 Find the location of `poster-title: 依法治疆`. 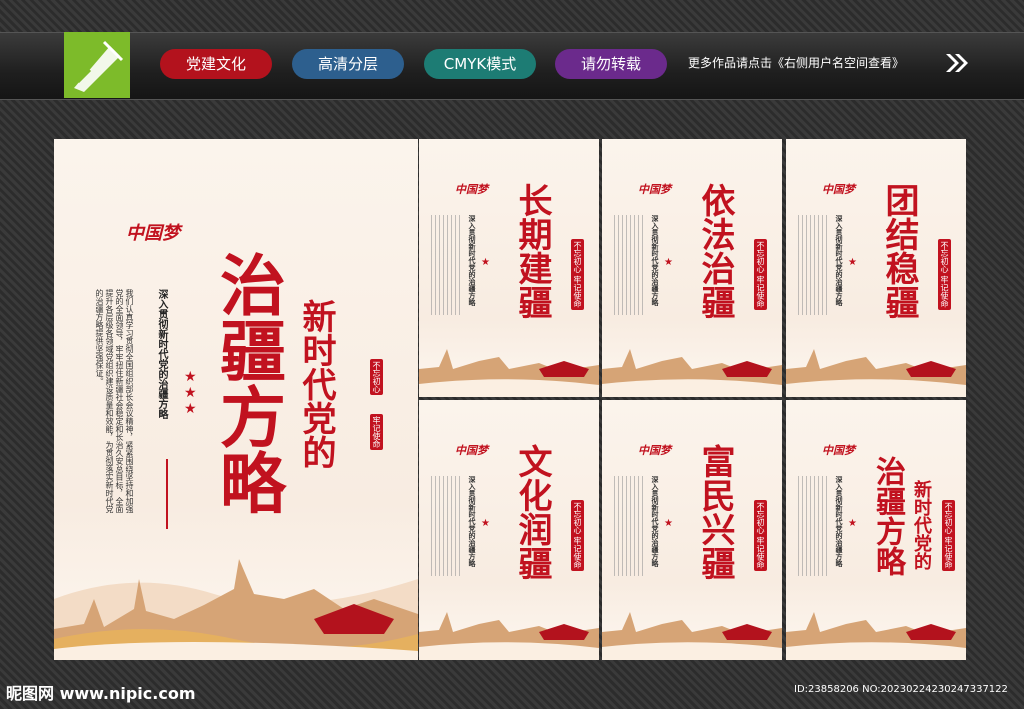

poster-title: 依法治疆 is located at coordinates (715, 251).